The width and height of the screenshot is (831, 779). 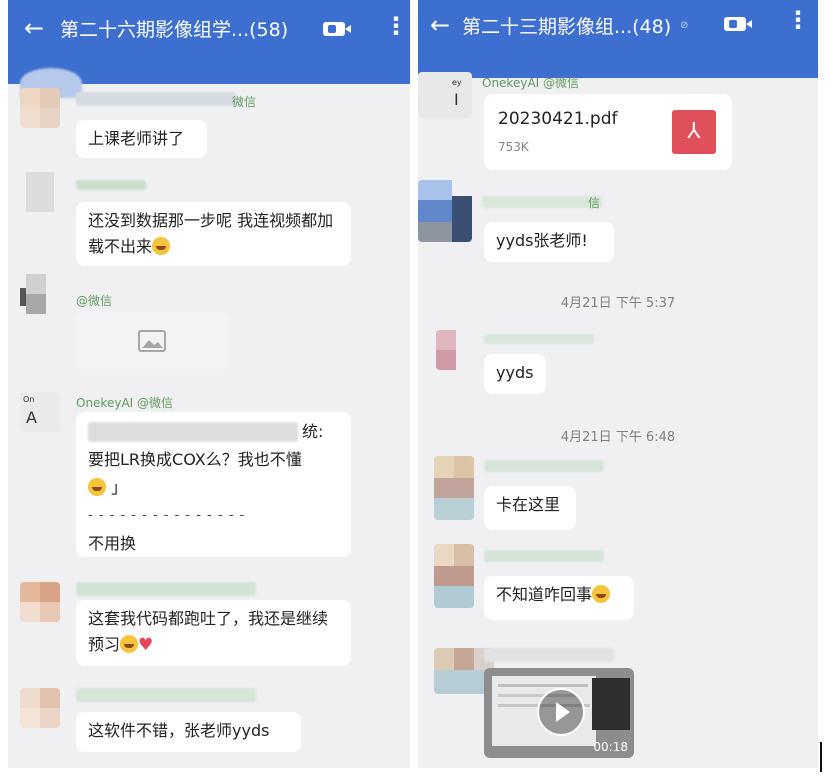 What do you see at coordinates (513, 147) in the screenshot?
I see `file-size: 753K` at bounding box center [513, 147].